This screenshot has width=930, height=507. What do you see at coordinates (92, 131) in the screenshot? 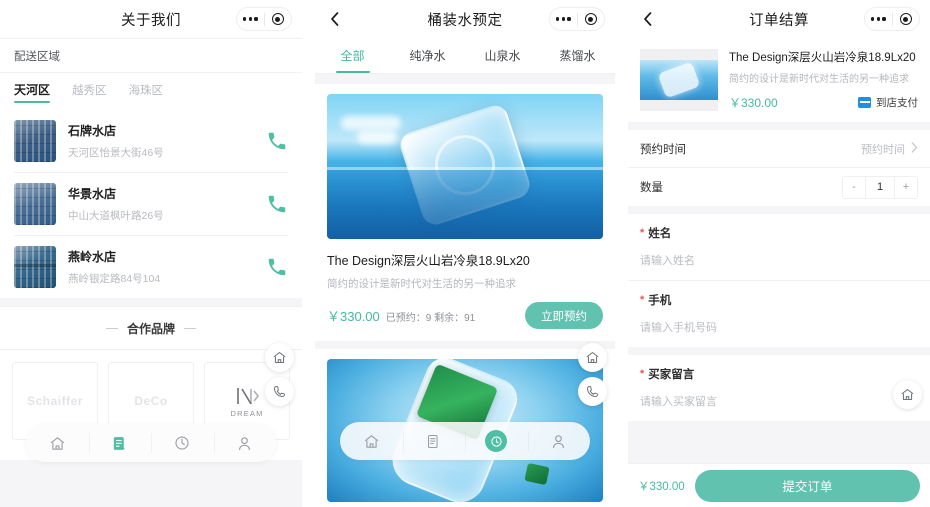
I see `store-name: 石牌水店` at bounding box center [92, 131].